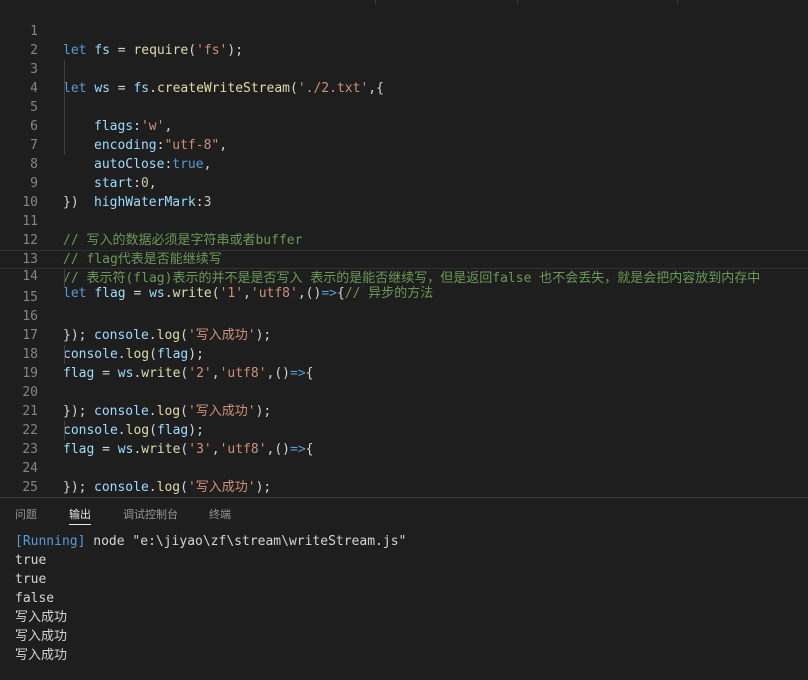  Describe the element at coordinates (35, 598) in the screenshot. I see `output-line: false` at that location.